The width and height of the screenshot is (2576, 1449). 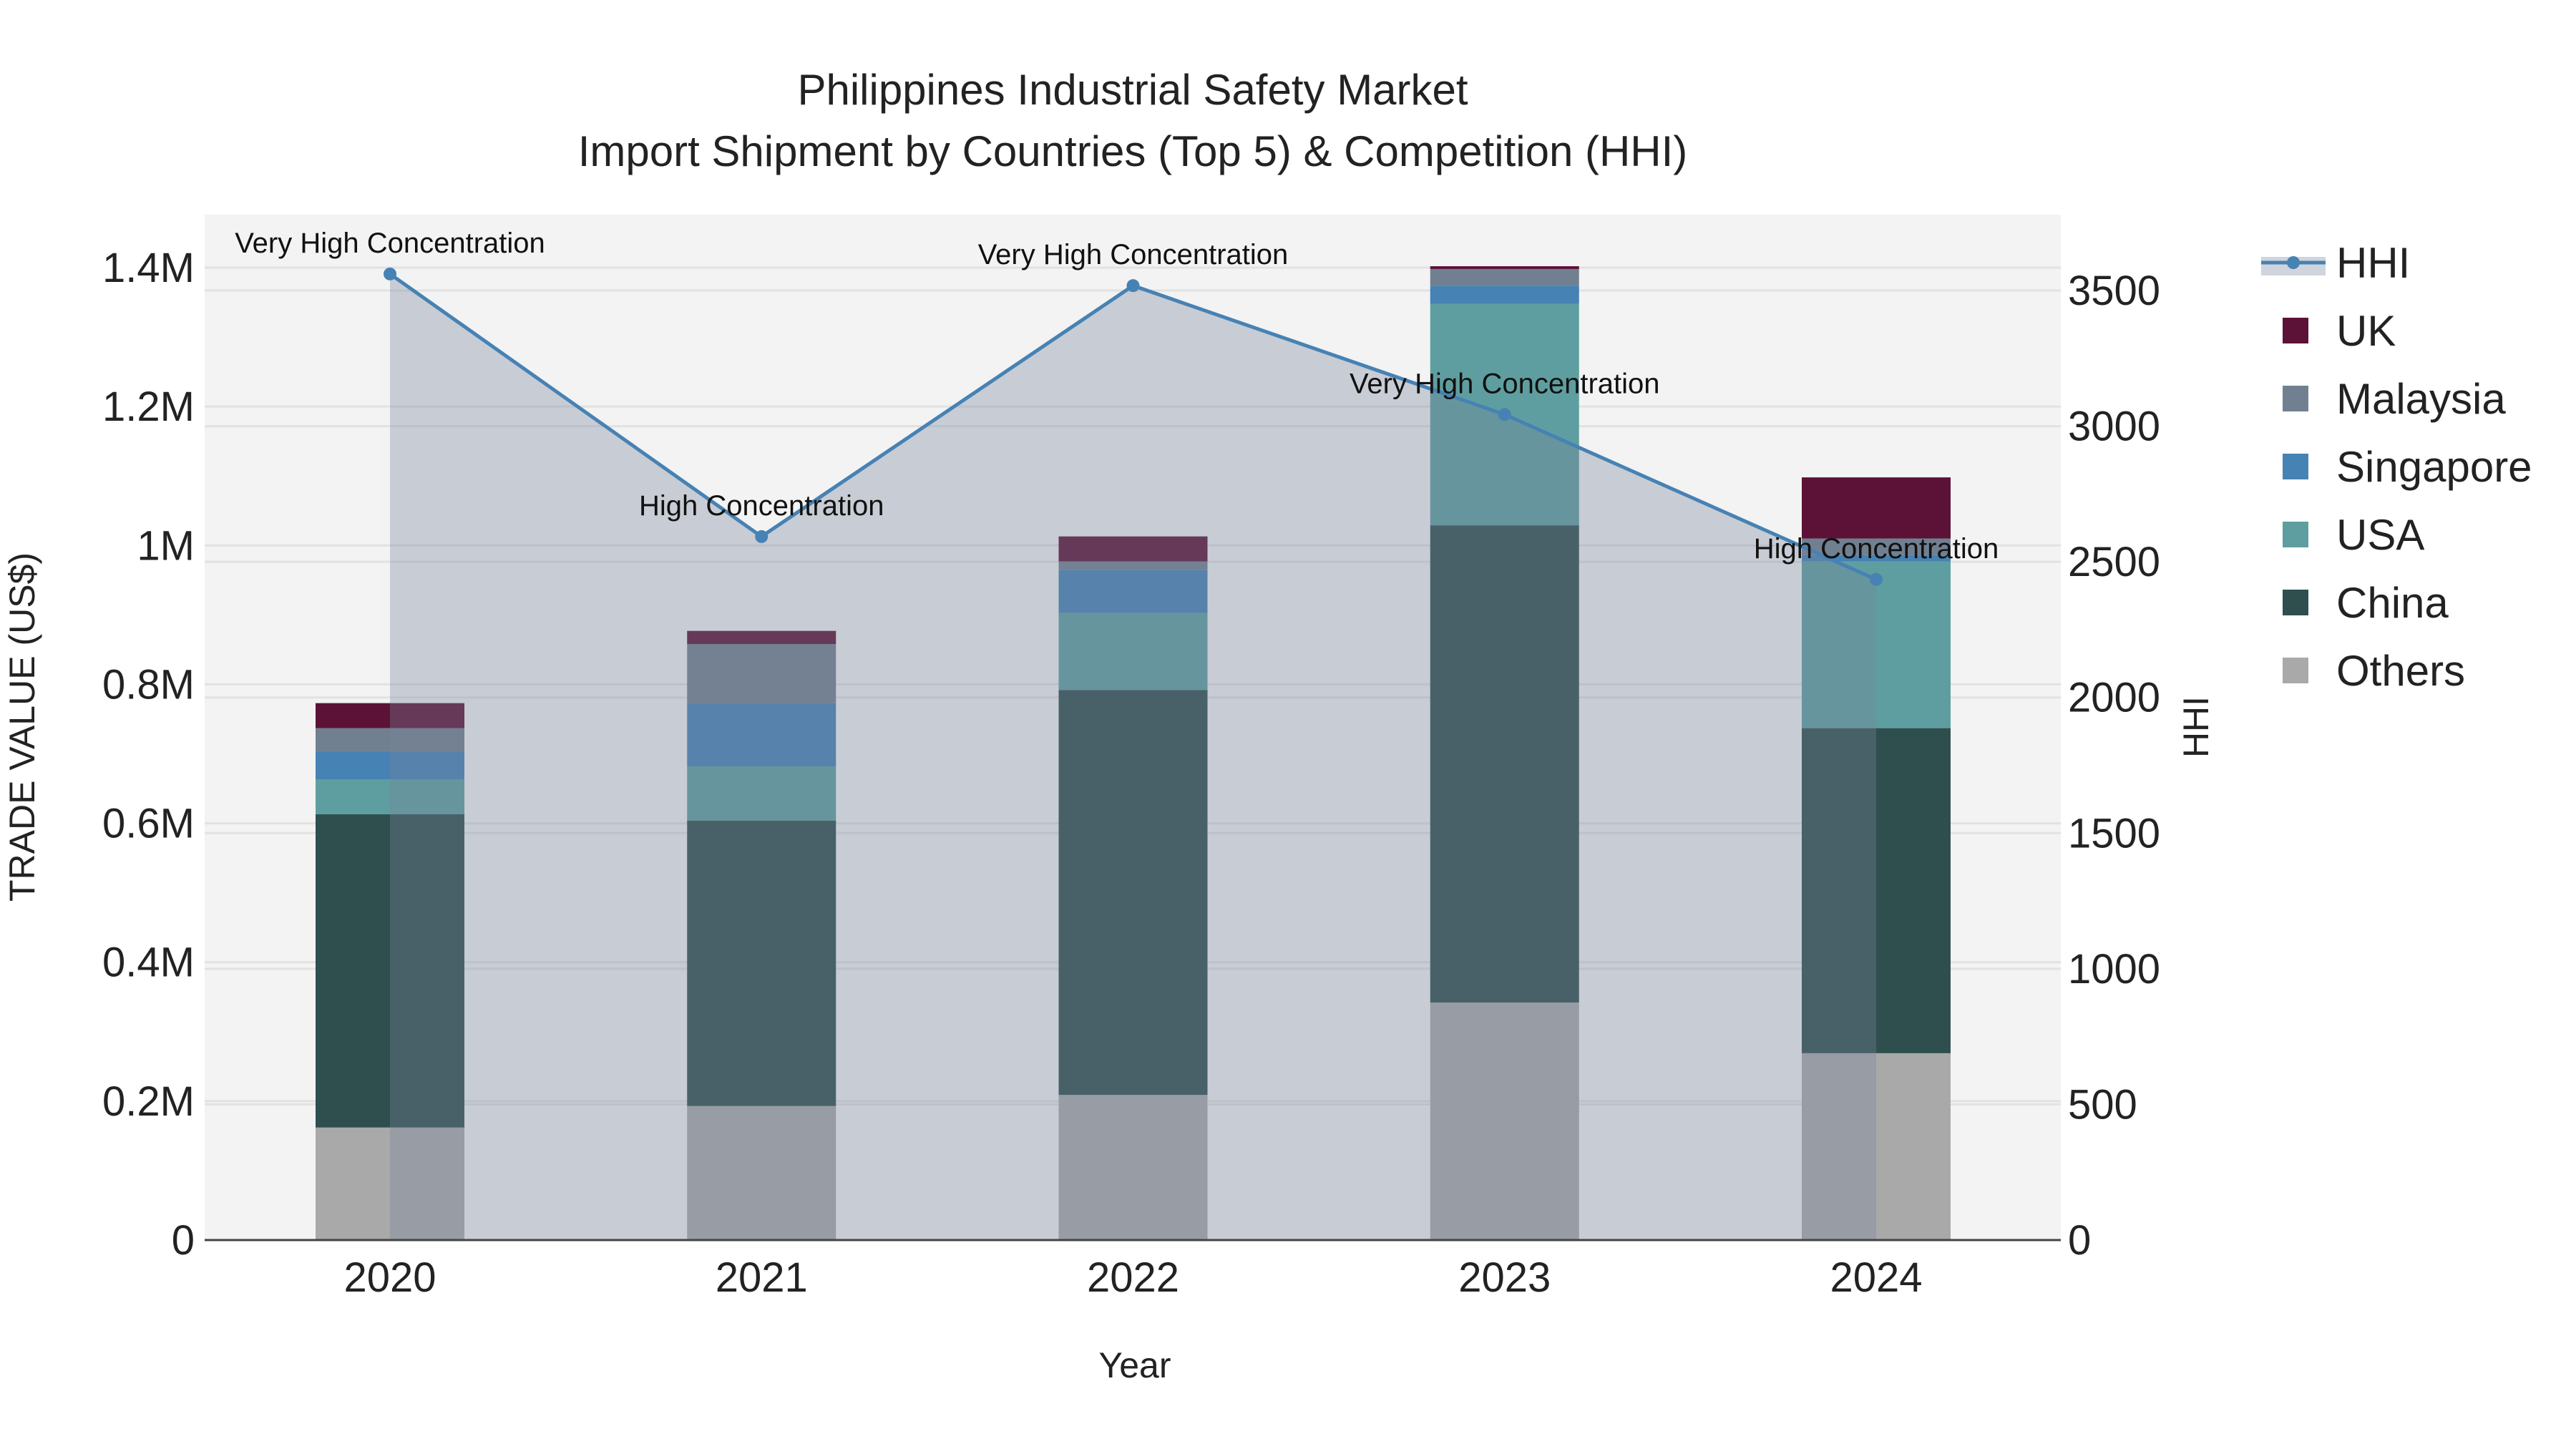 I want to click on legend-swatch-usa, so click(x=2295, y=534).